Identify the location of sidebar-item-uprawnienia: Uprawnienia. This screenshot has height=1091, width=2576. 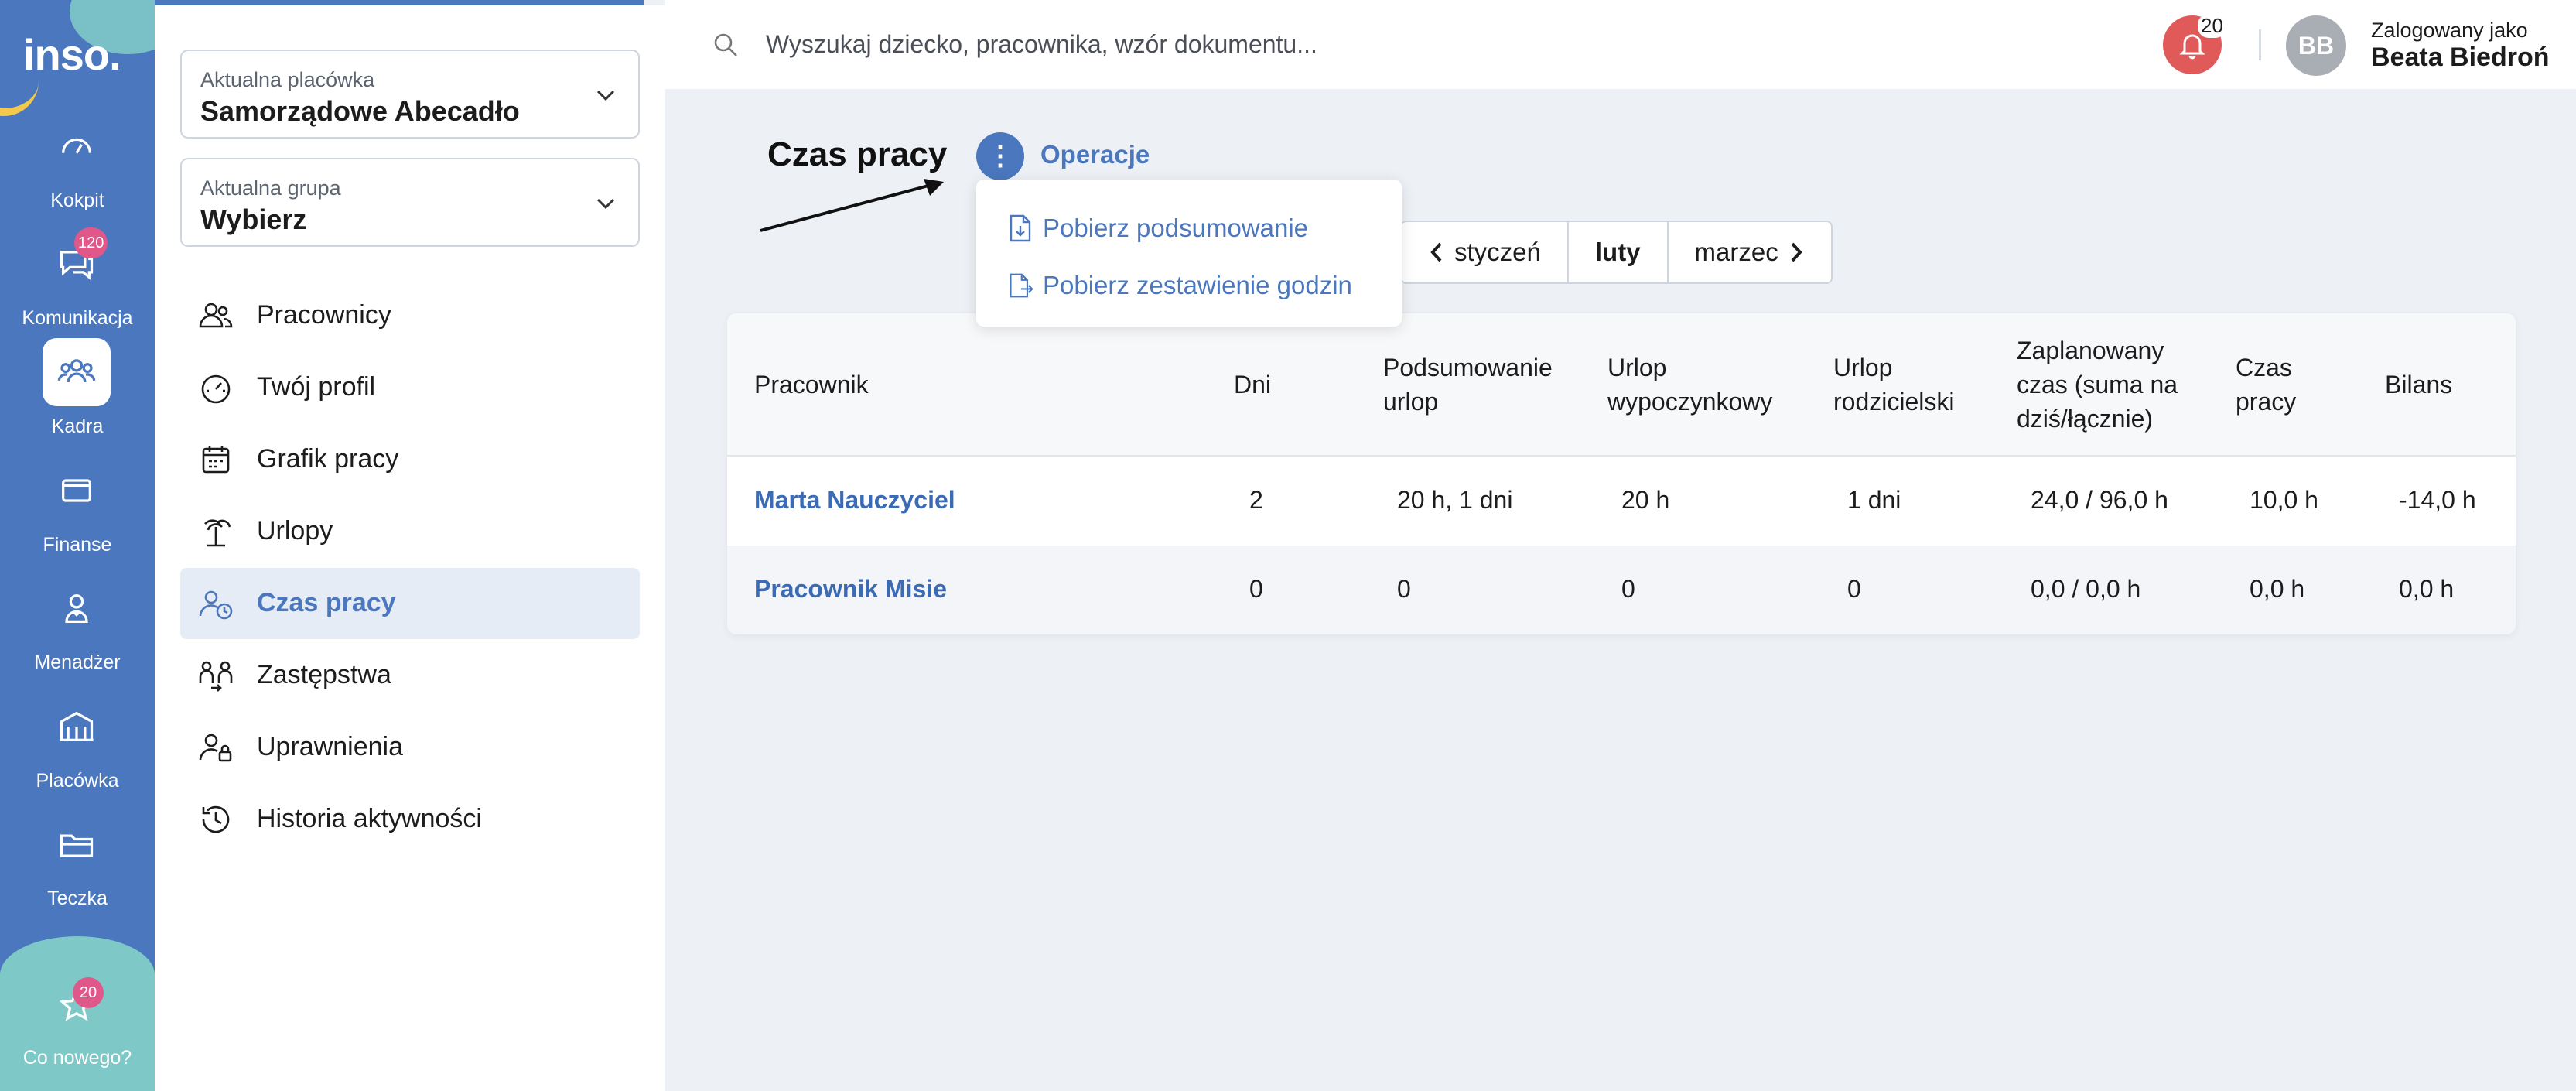
(410, 747).